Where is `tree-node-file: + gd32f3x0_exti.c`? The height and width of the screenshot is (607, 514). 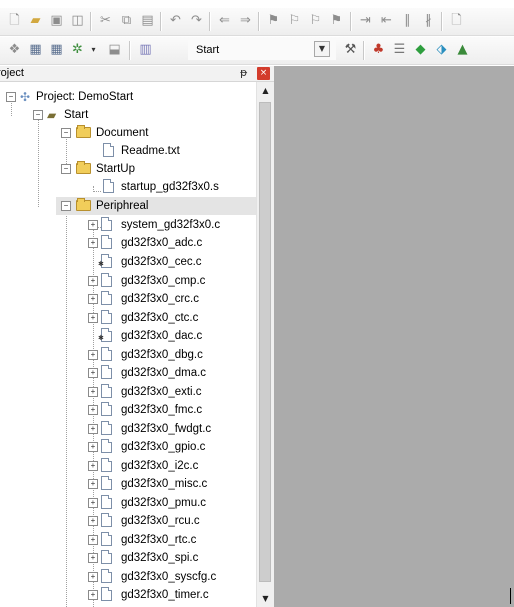
tree-node-file: + gd32f3x0_exti.c is located at coordinates (128, 392).